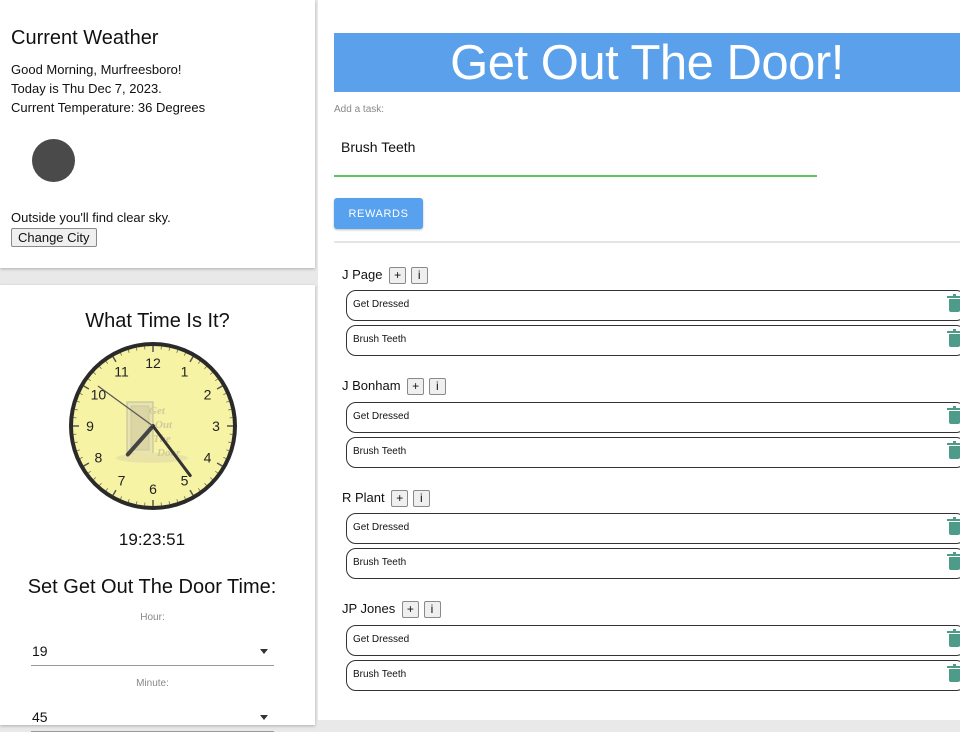  I want to click on clock-number: 8, so click(99, 458).